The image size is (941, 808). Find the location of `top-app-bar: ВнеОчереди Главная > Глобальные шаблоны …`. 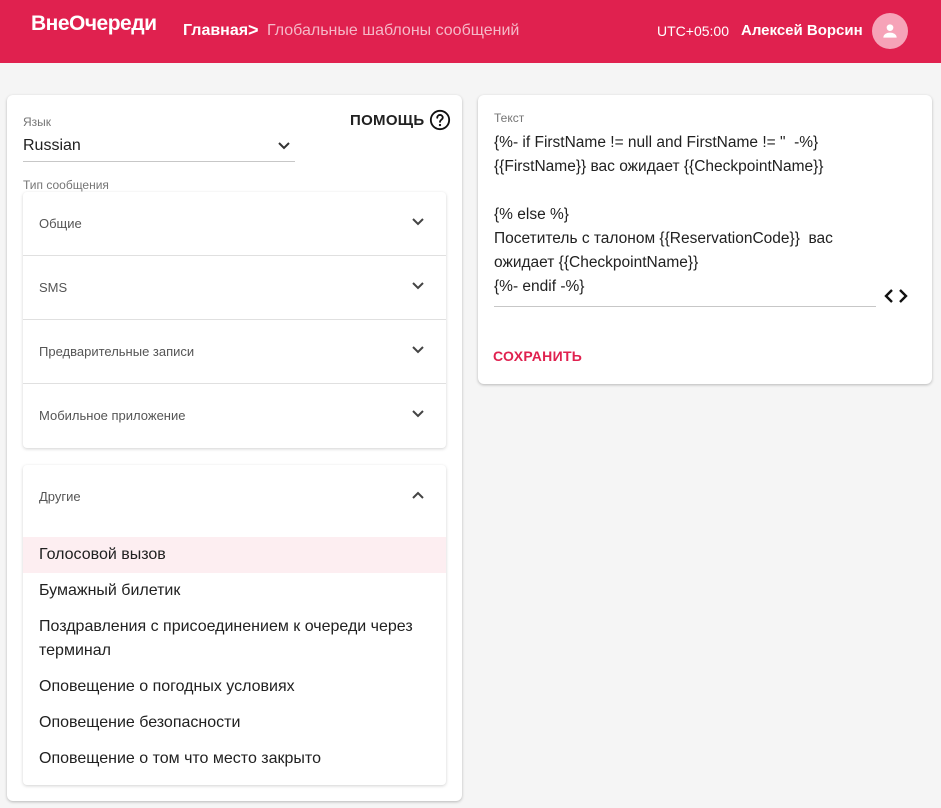

top-app-bar: ВнеОчереди Главная > Глобальные шаблоны … is located at coordinates (470, 31).